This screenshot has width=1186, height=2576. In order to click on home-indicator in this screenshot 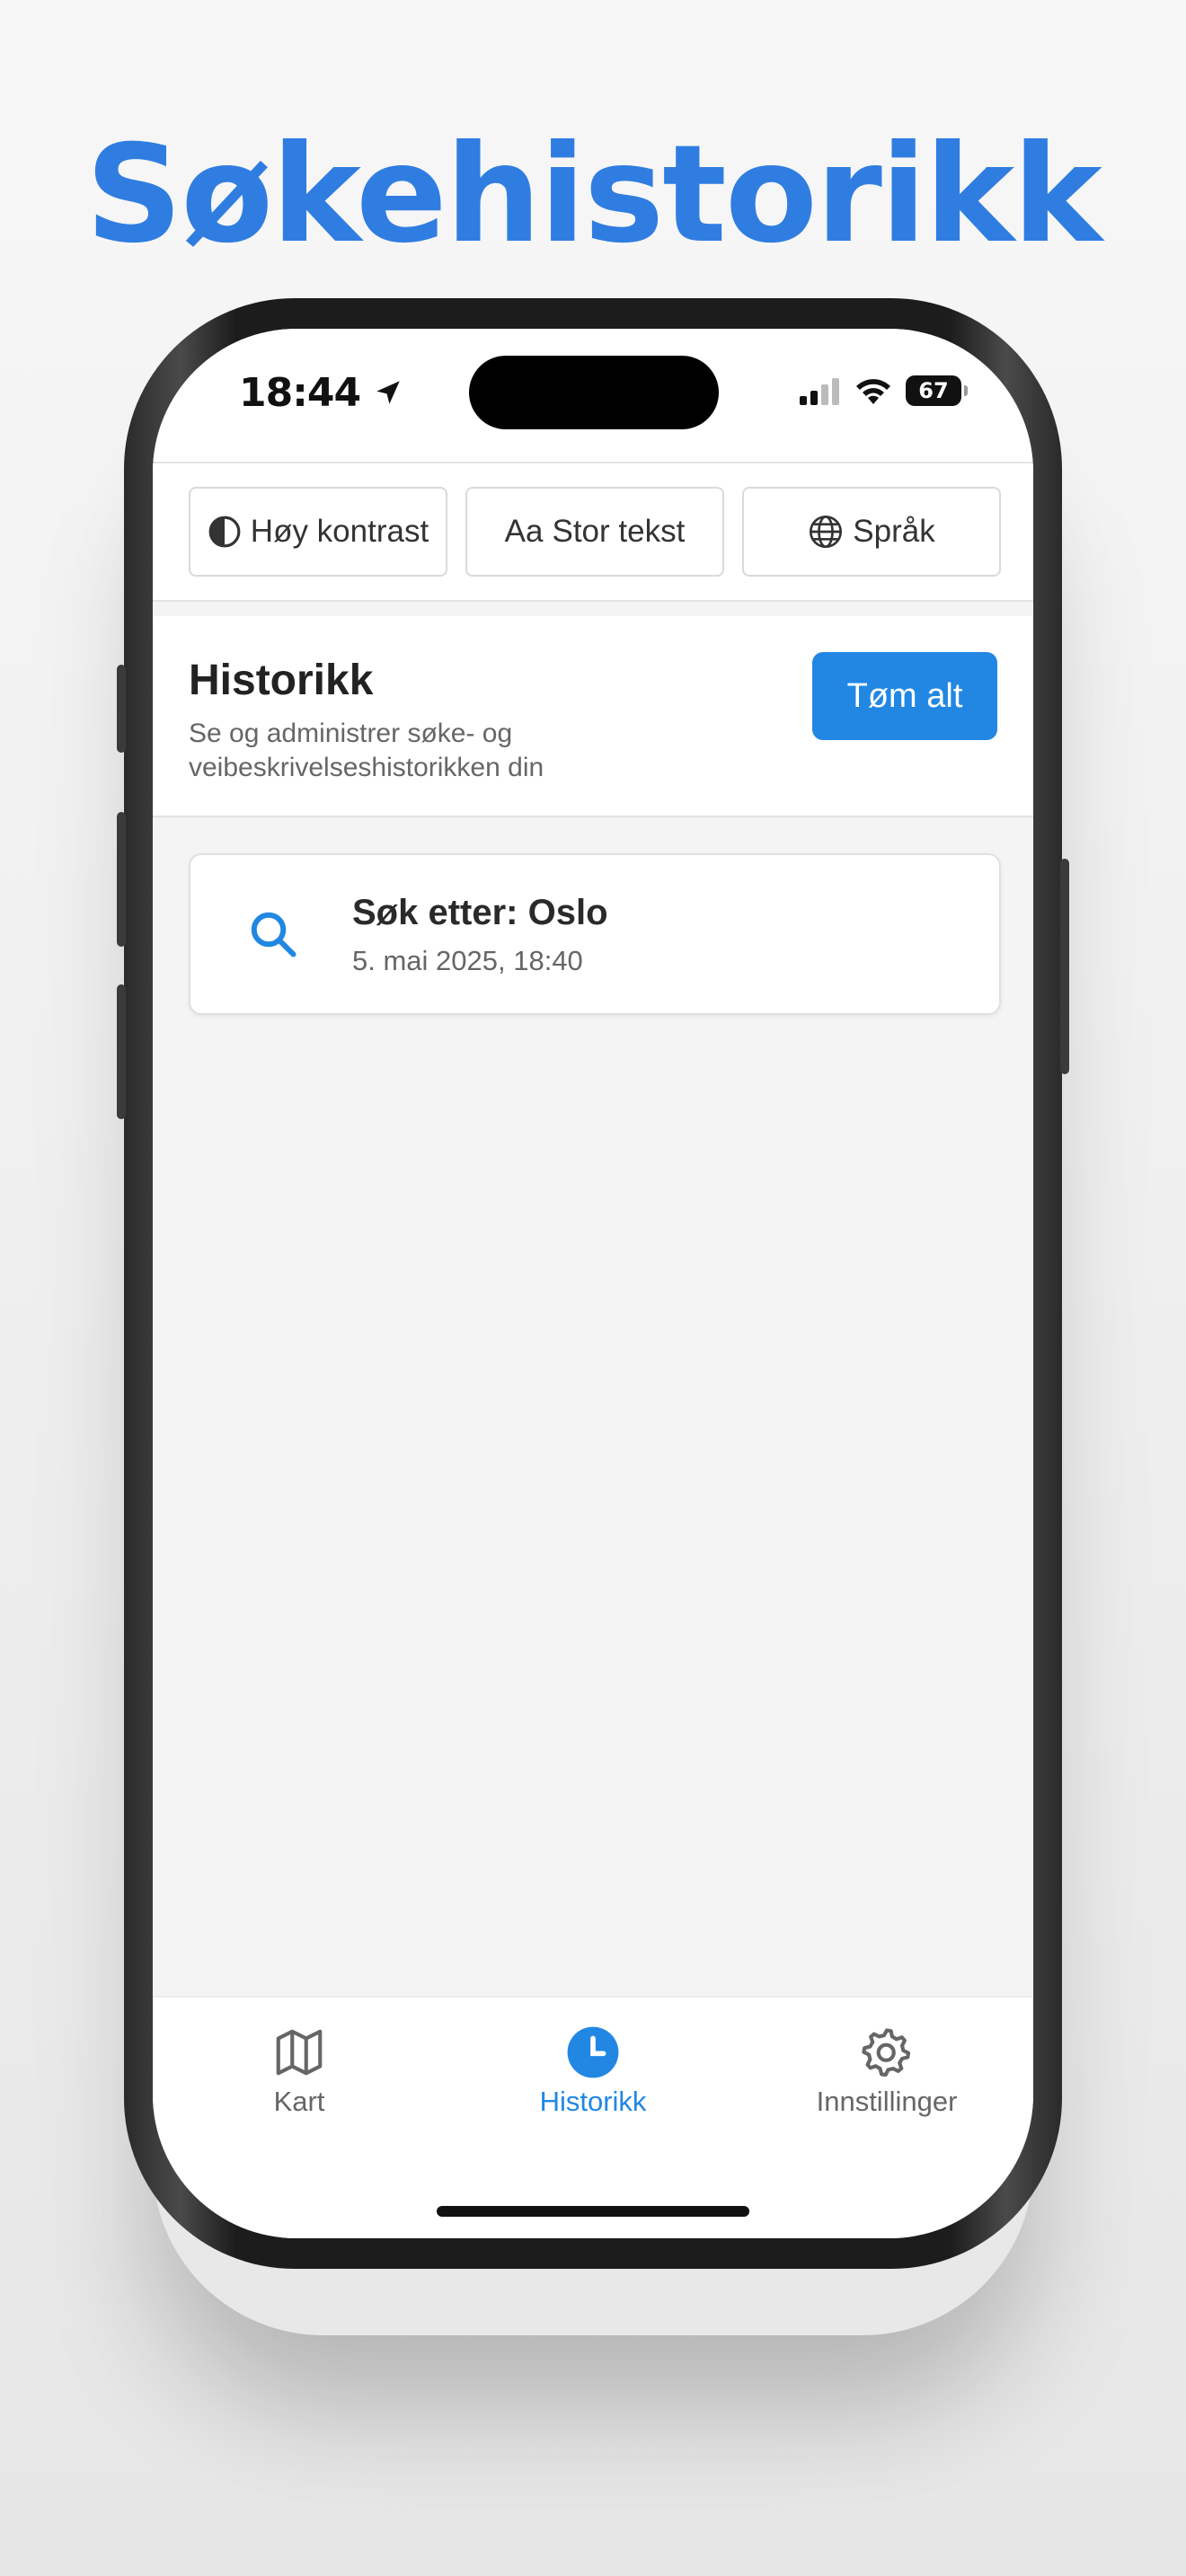, I will do `click(593, 2211)`.